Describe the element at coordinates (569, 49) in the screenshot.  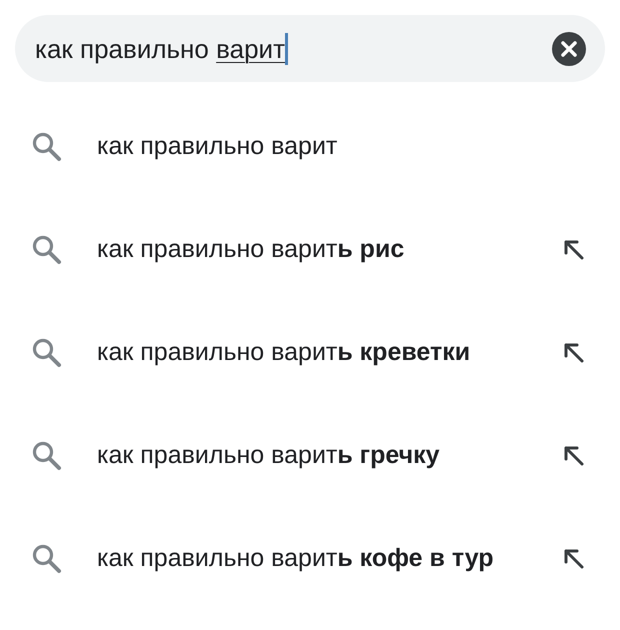
I see `clear-icon` at that location.